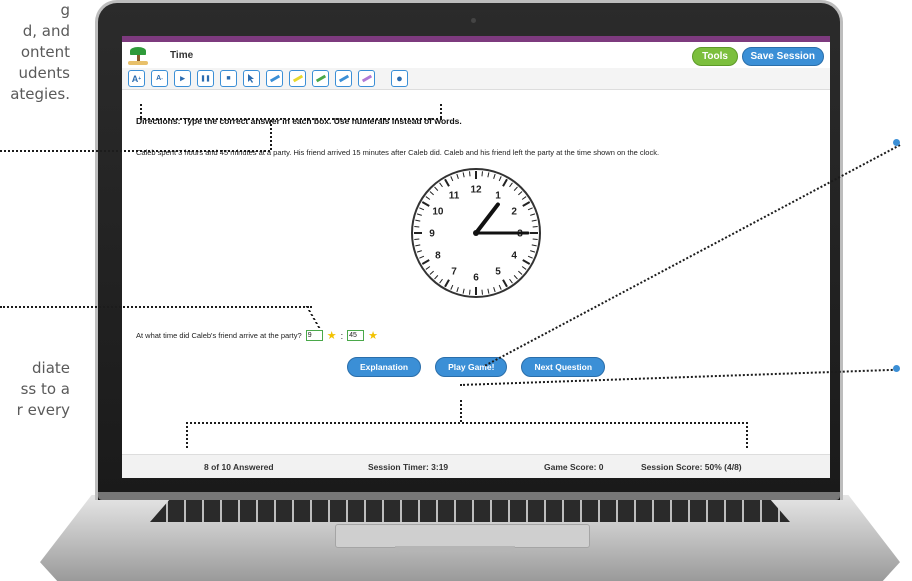 The width and height of the screenshot is (912, 581). I want to click on side-copy-top: g d, and ontent udents ategies., so click(35, 52).